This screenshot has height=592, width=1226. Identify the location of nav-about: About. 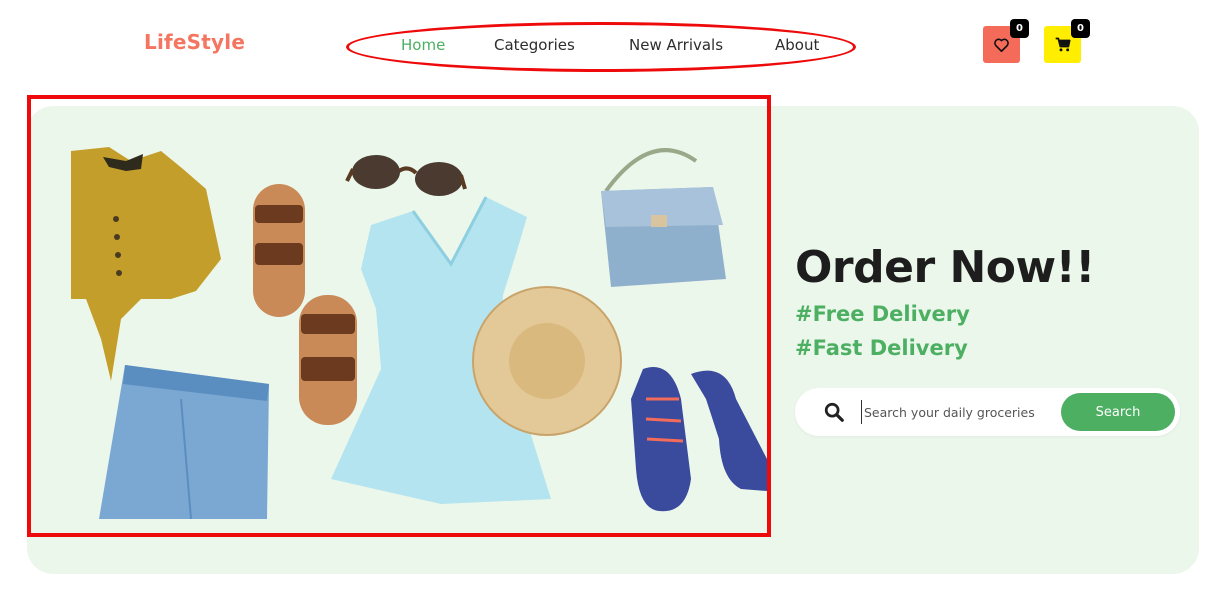
(797, 45).